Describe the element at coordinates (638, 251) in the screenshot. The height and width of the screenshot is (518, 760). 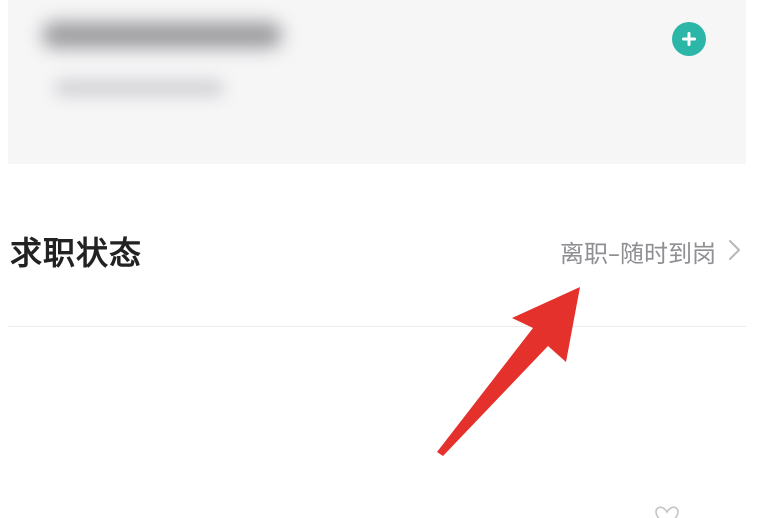
I see `job-status-value: 离职–随时到岗` at that location.